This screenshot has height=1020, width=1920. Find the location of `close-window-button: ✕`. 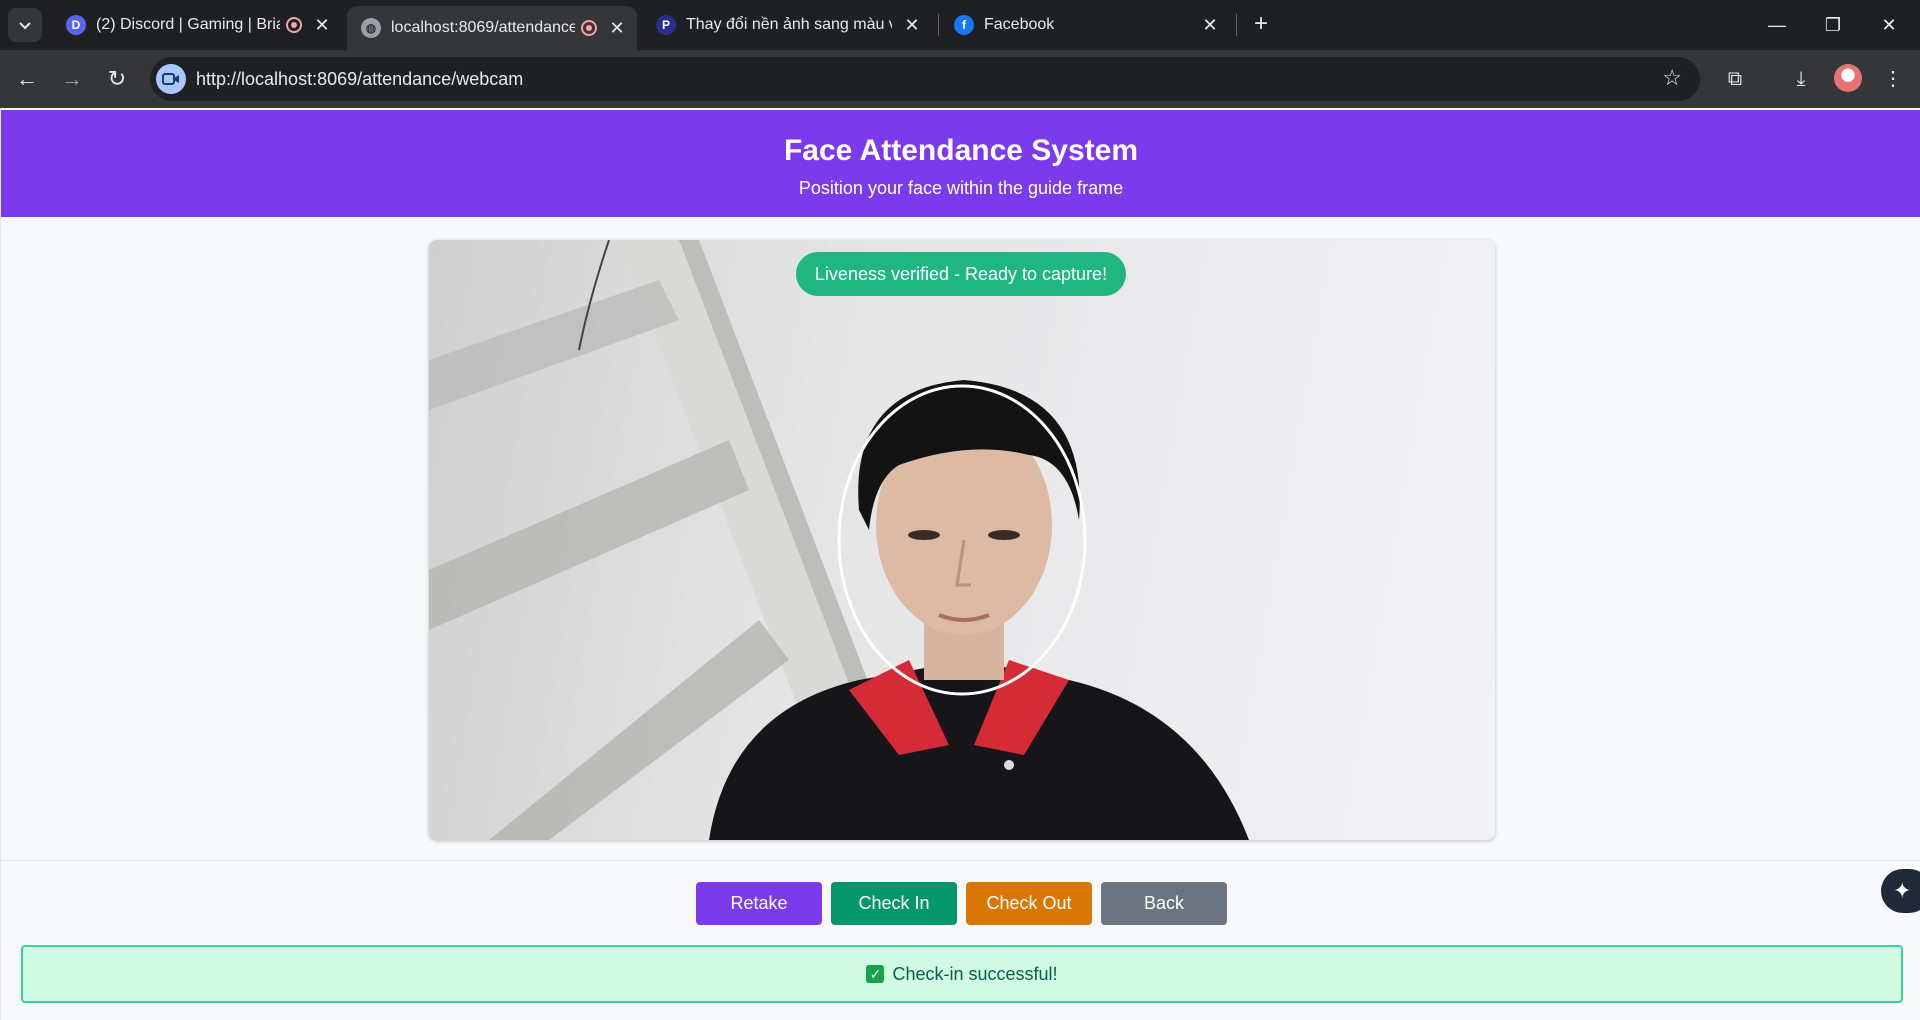

close-window-button: ✕ is located at coordinates (1889, 25).